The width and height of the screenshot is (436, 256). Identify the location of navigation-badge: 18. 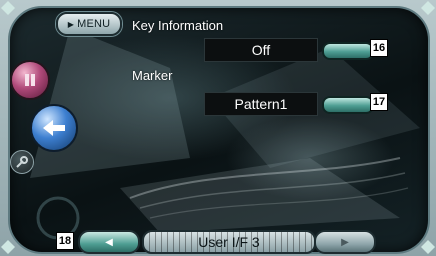
(65, 241).